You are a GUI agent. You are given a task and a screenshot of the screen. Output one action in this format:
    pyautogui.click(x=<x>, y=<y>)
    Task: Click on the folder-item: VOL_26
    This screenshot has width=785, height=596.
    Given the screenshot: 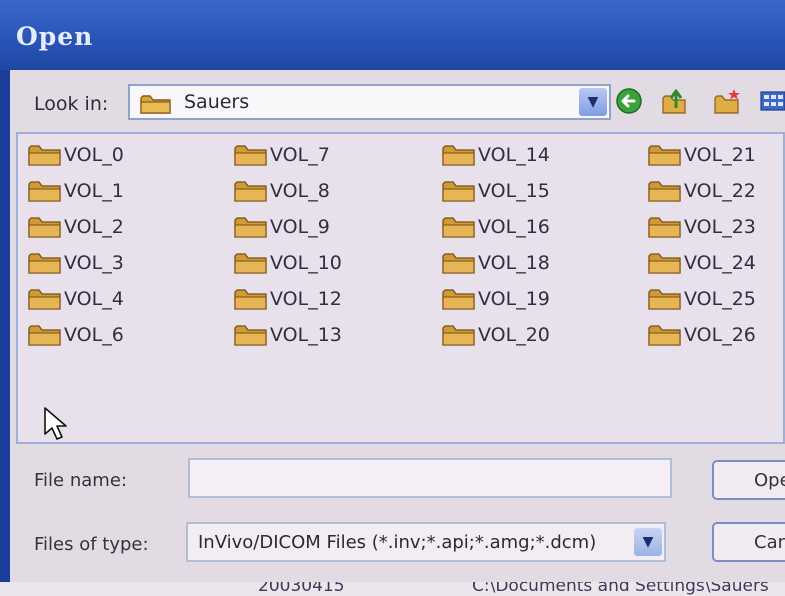 What is the action you would take?
    pyautogui.click(x=702, y=335)
    